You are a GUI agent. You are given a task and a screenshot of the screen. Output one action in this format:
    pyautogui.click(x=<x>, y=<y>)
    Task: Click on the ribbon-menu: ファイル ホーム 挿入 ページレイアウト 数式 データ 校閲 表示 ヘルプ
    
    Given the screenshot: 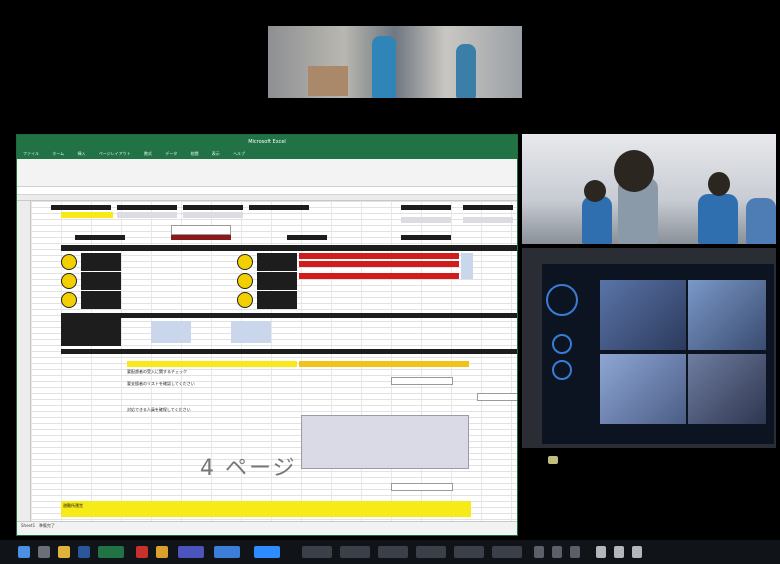 What is the action you would take?
    pyautogui.click(x=267, y=154)
    